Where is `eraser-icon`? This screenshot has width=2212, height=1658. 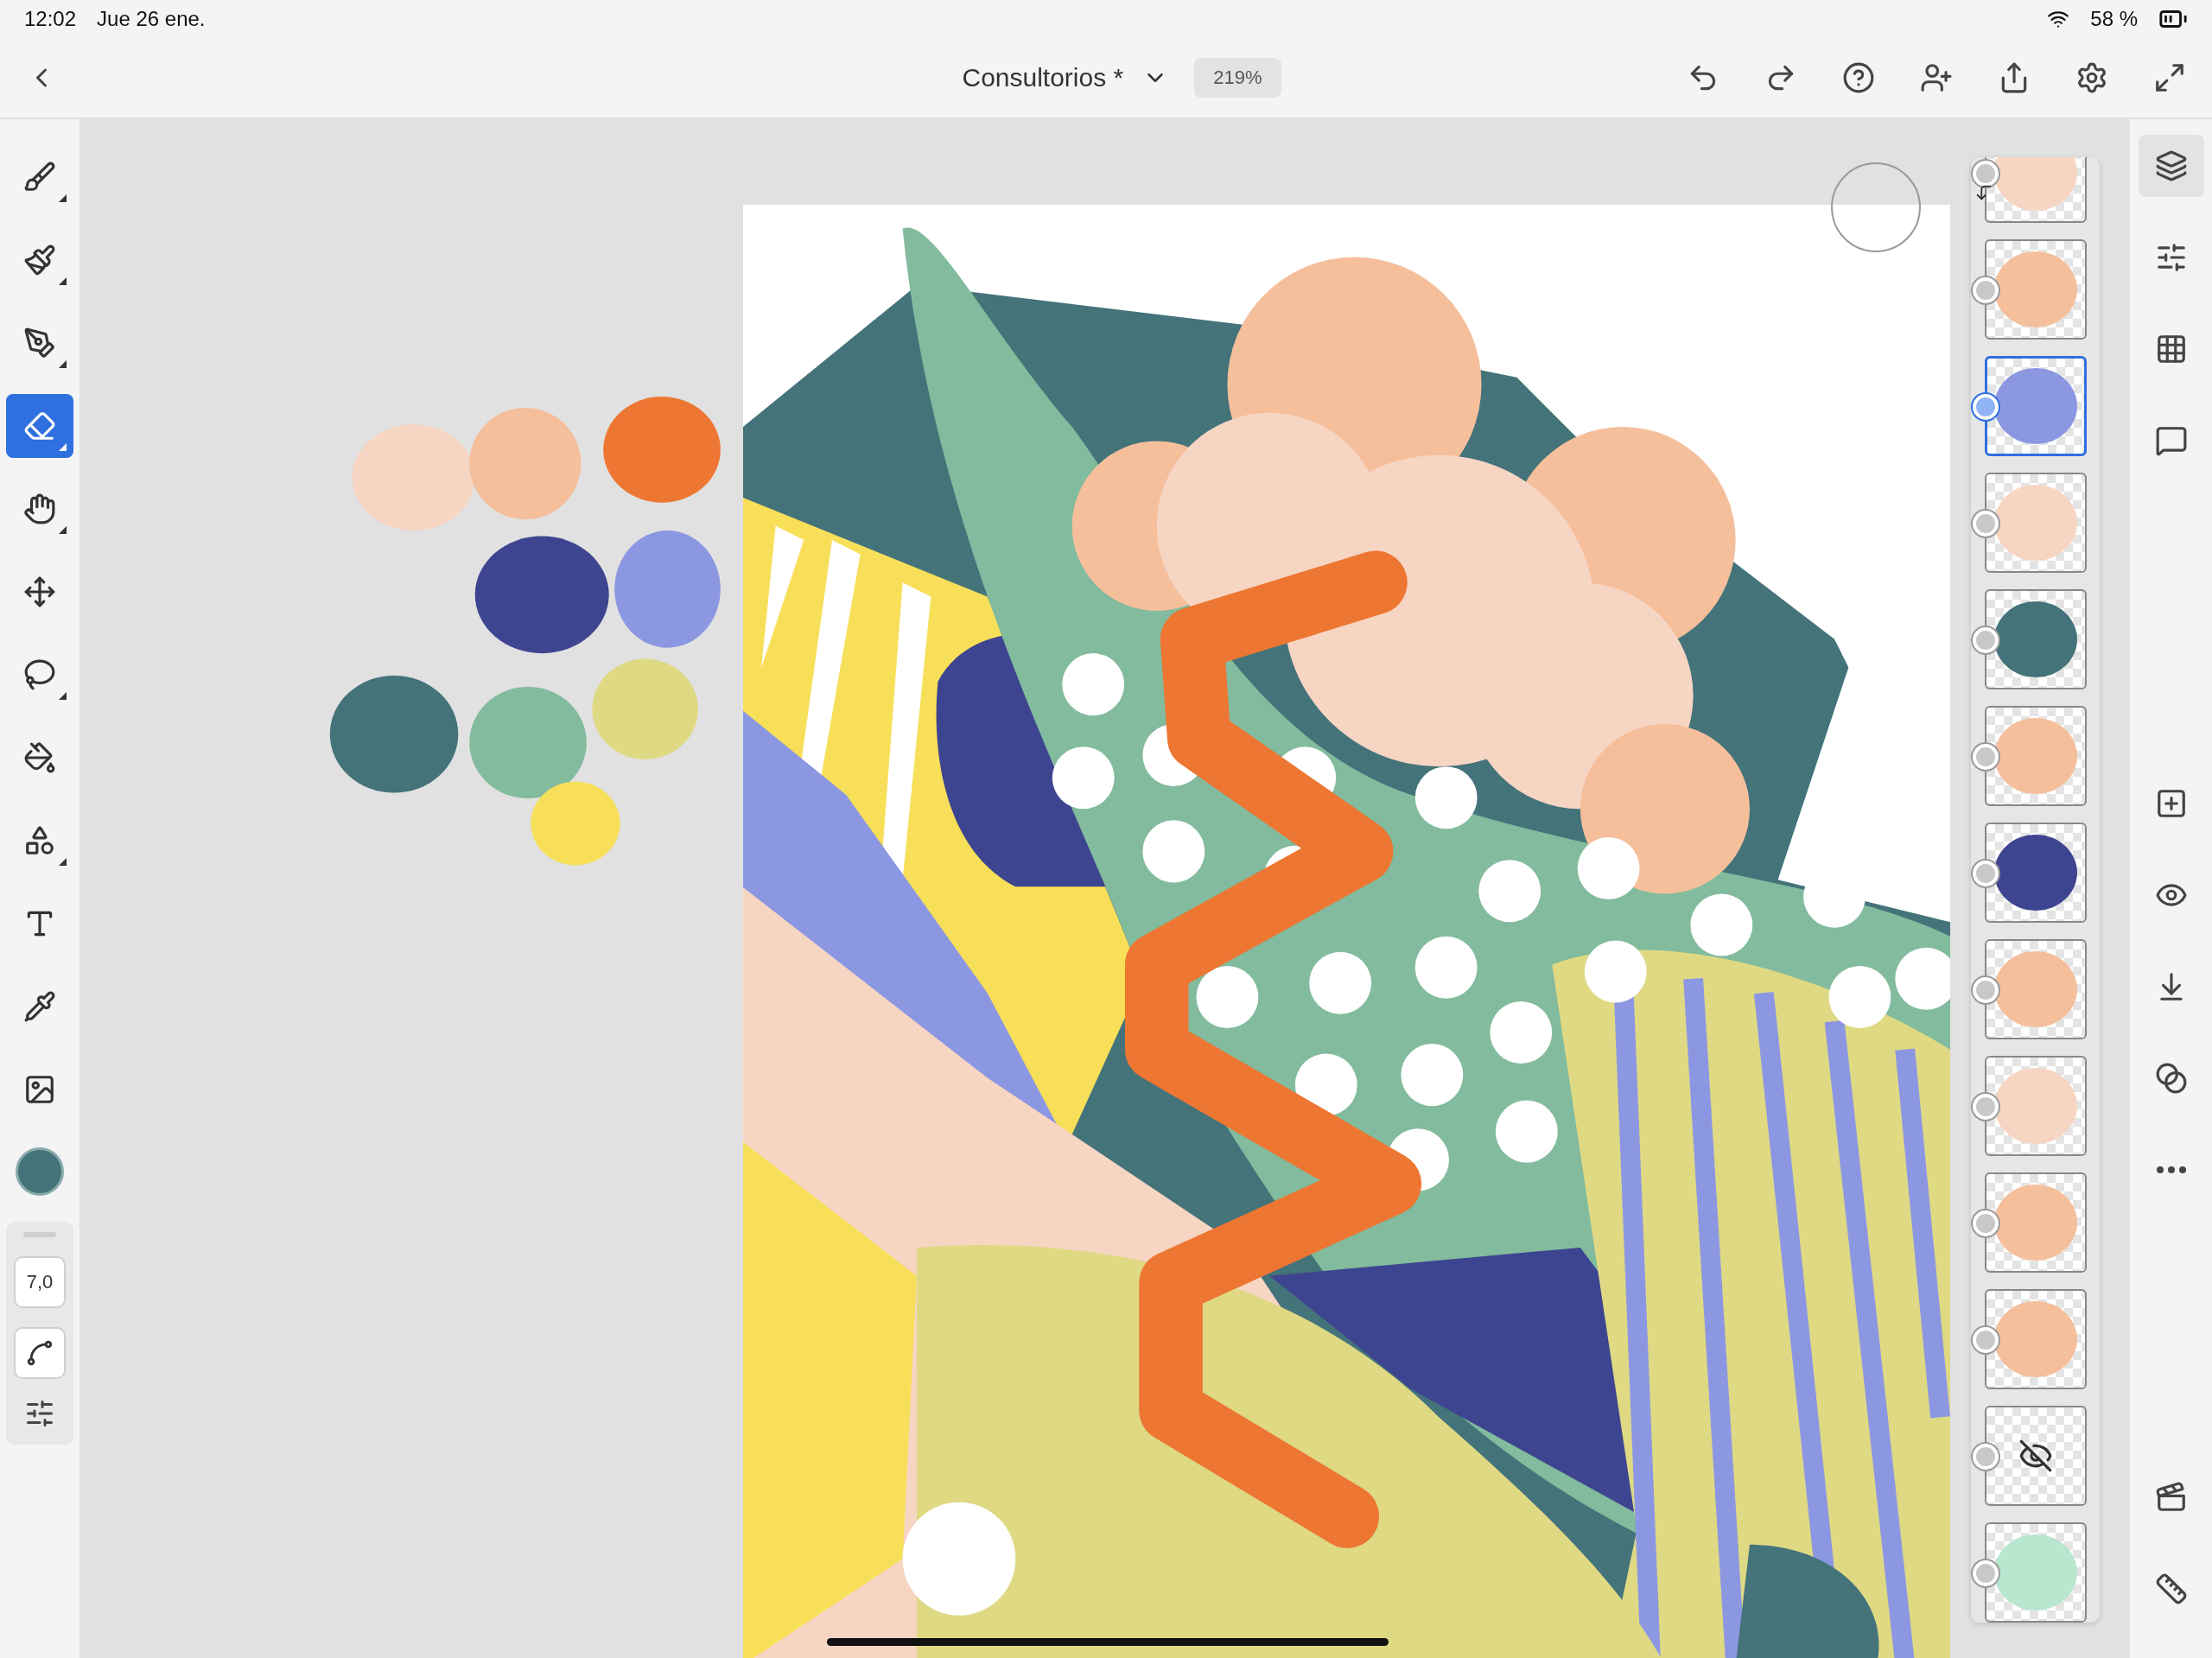
eraser-icon is located at coordinates (39, 426).